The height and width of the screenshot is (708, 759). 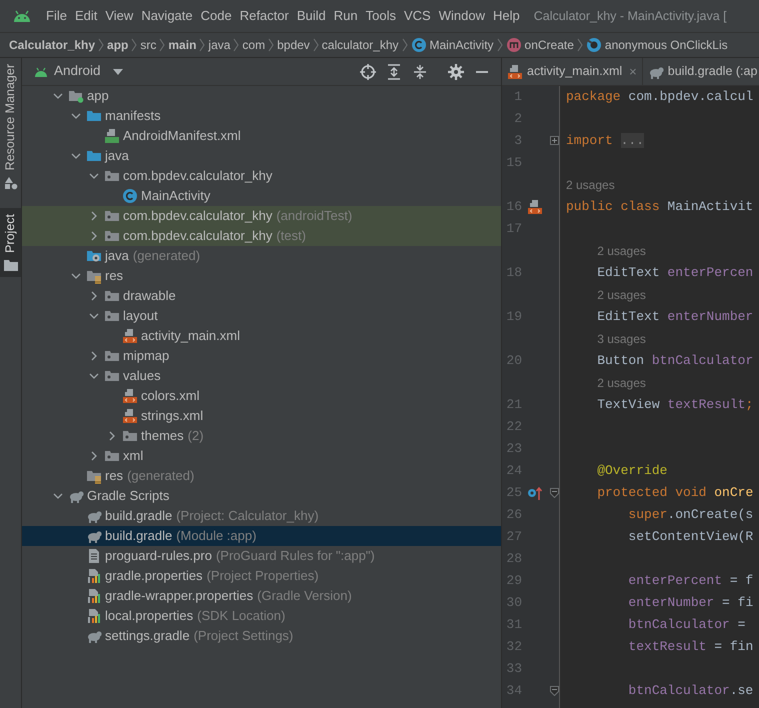 I want to click on menu-item: VCS, so click(x=417, y=16).